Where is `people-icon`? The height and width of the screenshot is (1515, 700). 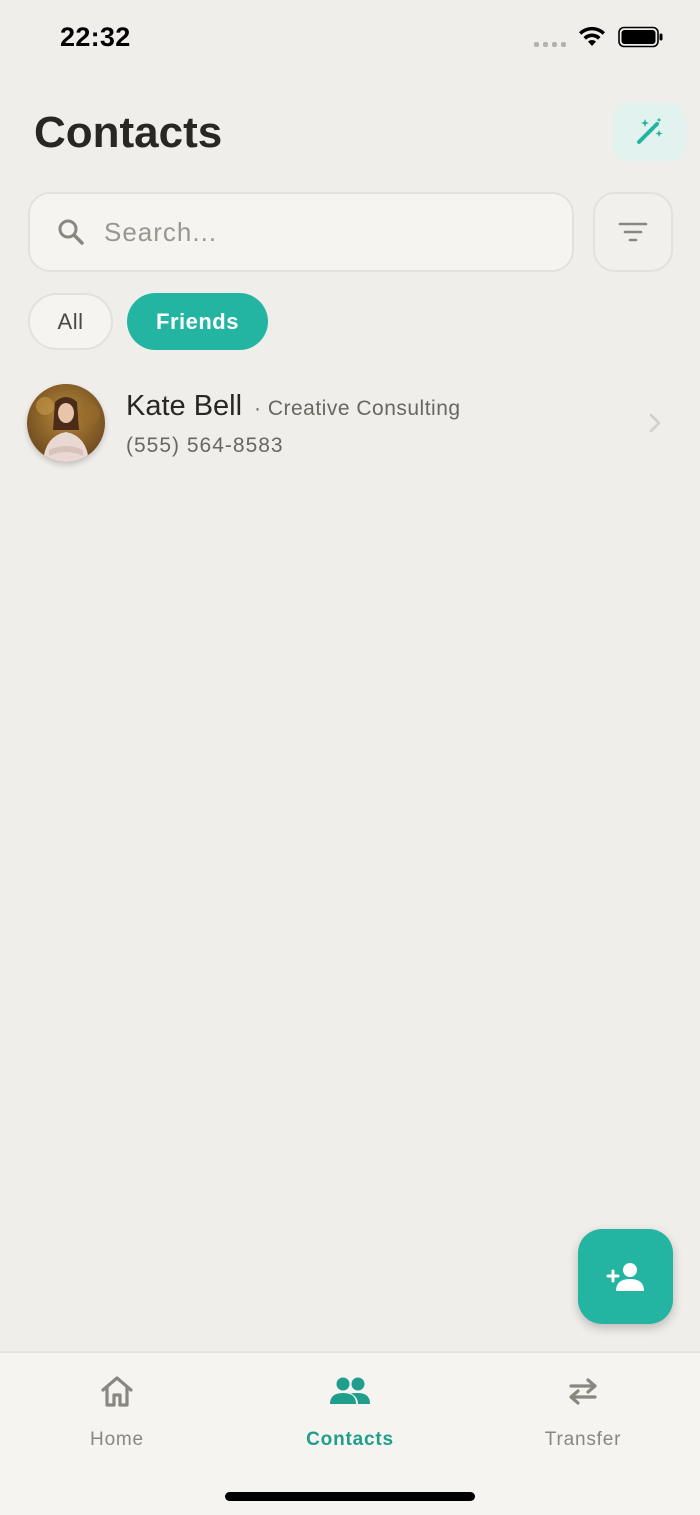 people-icon is located at coordinates (350, 1391).